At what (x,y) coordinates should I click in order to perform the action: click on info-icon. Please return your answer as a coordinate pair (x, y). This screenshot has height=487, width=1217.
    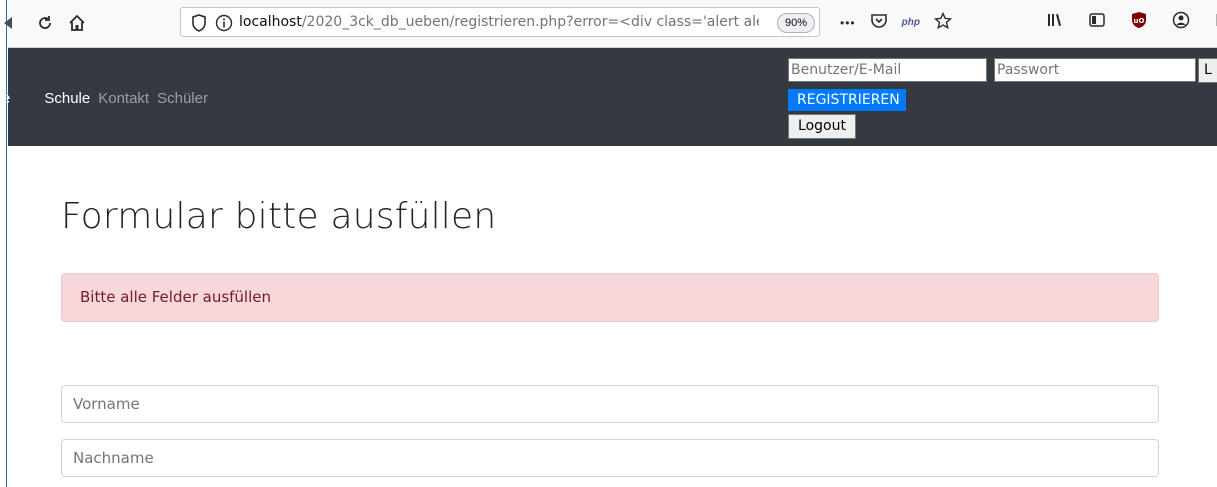
    Looking at the image, I should click on (224, 23).